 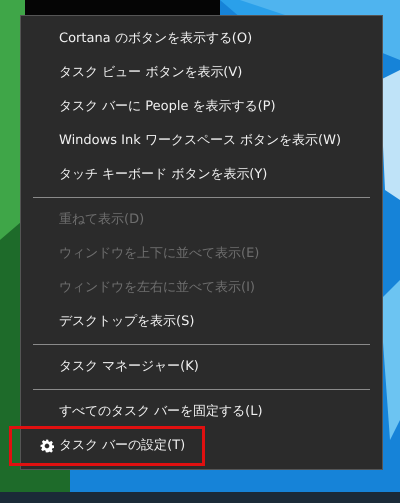 What do you see at coordinates (201, 141) in the screenshot?
I see `menu-item: Windows Ink ワークスペース ボタンを表示(W)` at bounding box center [201, 141].